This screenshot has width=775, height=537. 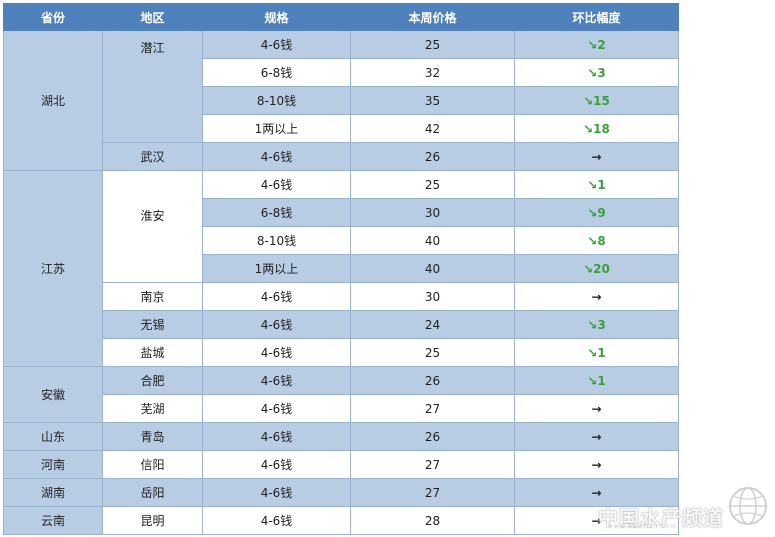 What do you see at coordinates (53, 394) in the screenshot?
I see `province-cell: 安徽` at bounding box center [53, 394].